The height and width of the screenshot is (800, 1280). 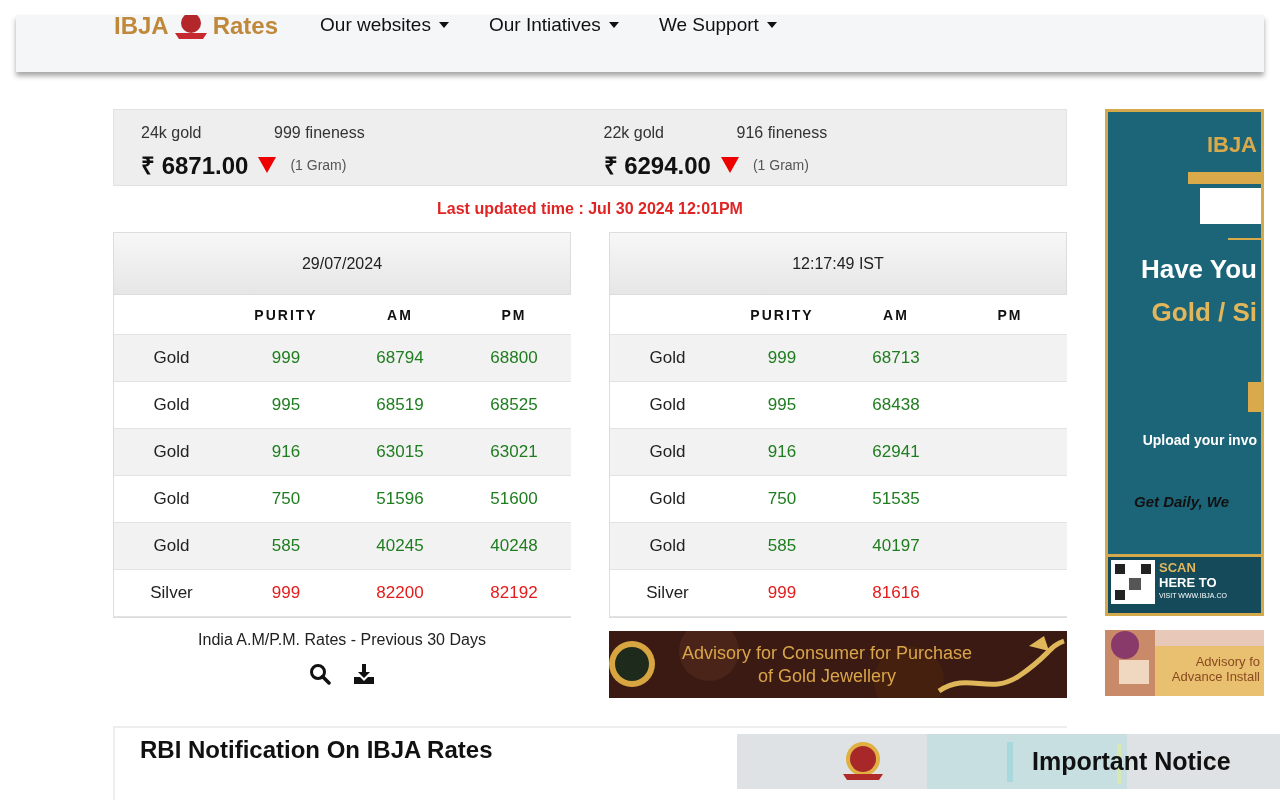 What do you see at coordinates (590, 209) in the screenshot?
I see `last-updated-text: Last updated time : Jul 30 2024 12:01PM` at bounding box center [590, 209].